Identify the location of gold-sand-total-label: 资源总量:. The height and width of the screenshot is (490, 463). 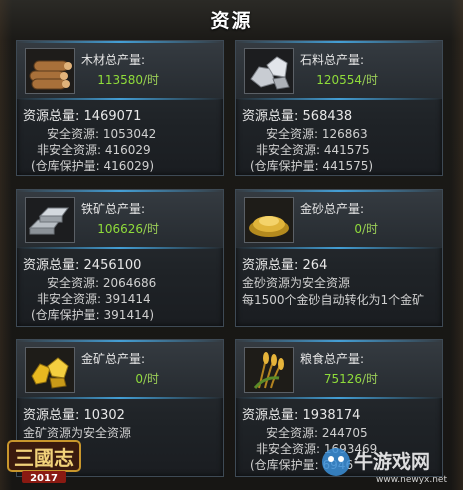
(270, 265).